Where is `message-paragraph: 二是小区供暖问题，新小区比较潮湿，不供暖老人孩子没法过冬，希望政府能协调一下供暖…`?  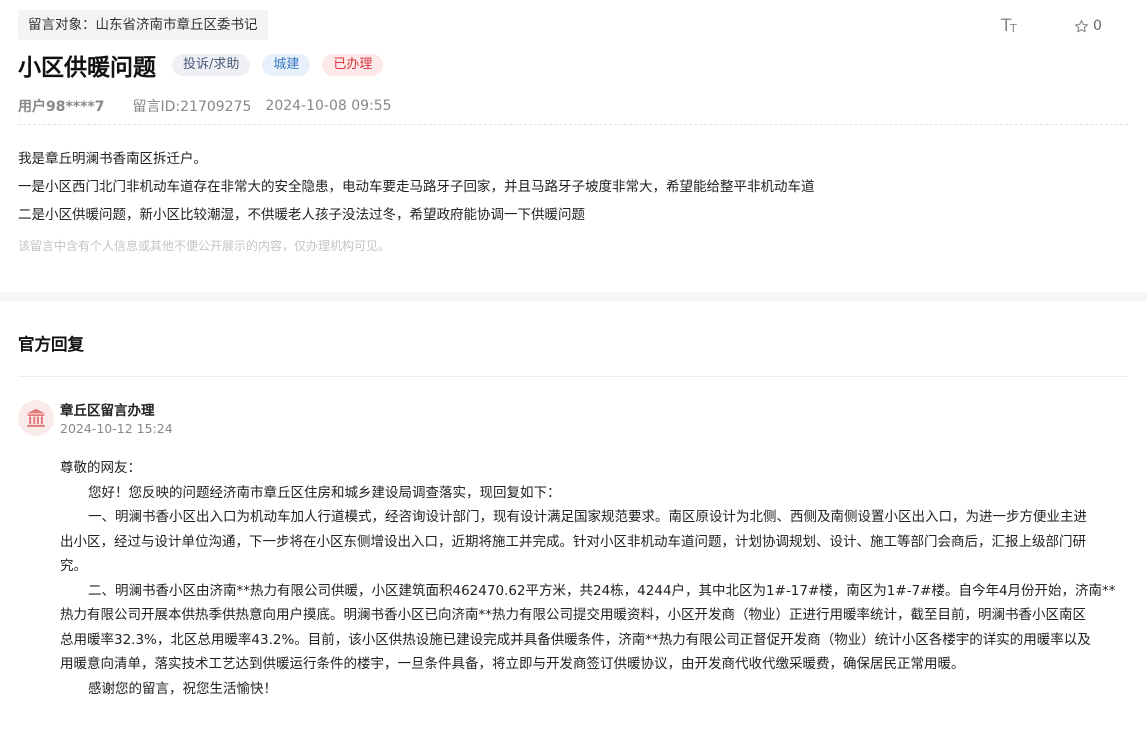 message-paragraph: 二是小区供暖问题，新小区比较潮湿，不供暖老人孩子没法过冬，希望政府能协调一下供暖… is located at coordinates (301, 215).